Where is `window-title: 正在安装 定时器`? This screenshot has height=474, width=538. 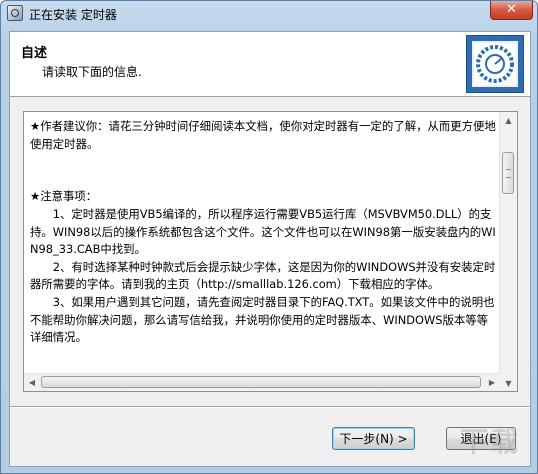 window-title: 正在安装 定时器 is located at coordinates (73, 15).